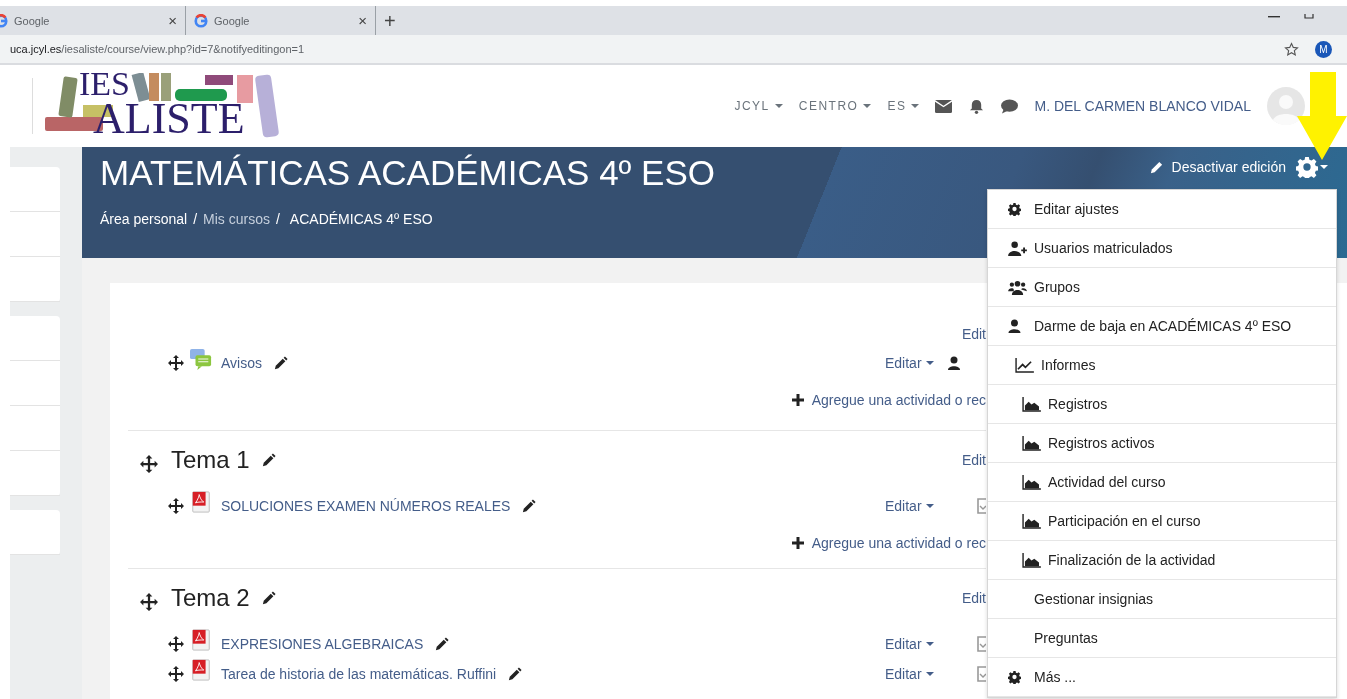  What do you see at coordinates (390, 20) in the screenshot?
I see `new-tab-button: +` at bounding box center [390, 20].